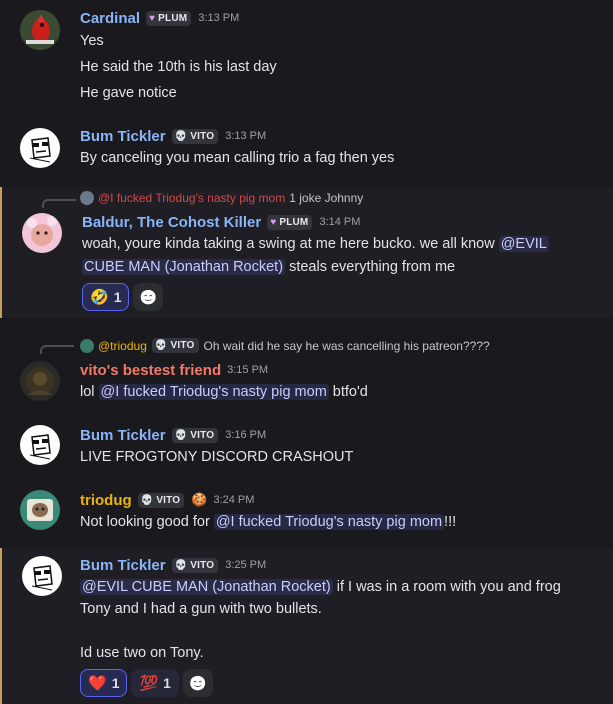  What do you see at coordinates (234, 500) in the screenshot?
I see `timestamp: 3:24 PM` at bounding box center [234, 500].